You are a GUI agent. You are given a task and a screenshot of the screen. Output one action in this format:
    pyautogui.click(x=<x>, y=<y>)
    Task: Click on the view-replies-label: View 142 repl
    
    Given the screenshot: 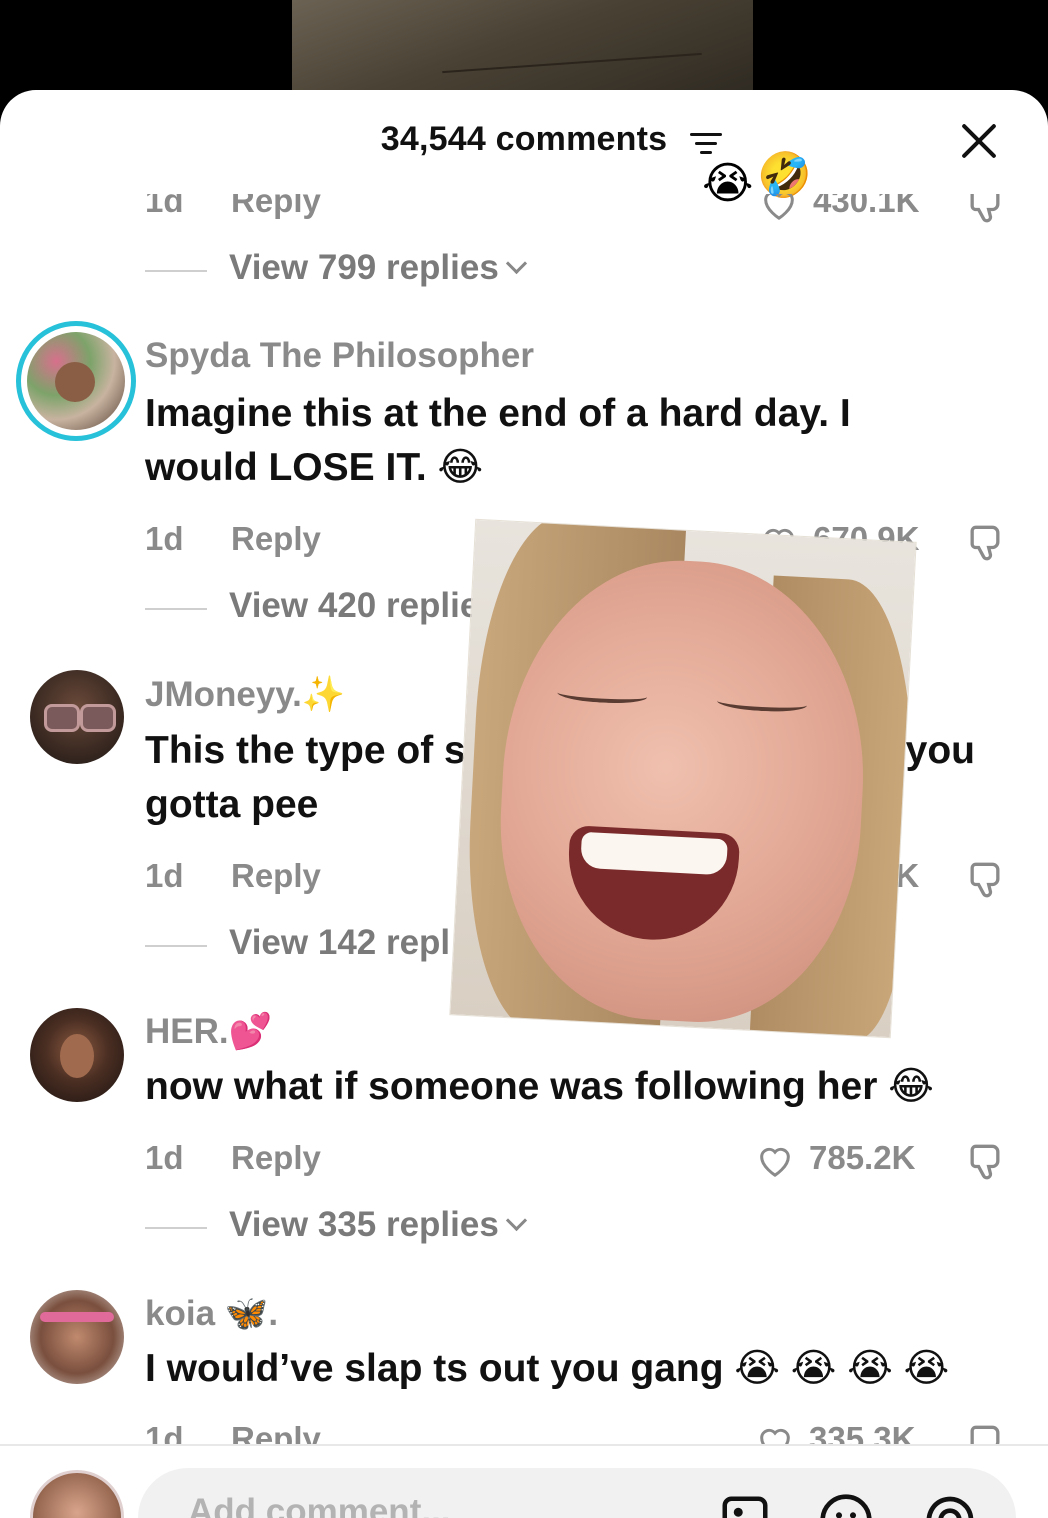 What is the action you would take?
    pyautogui.click(x=340, y=942)
    